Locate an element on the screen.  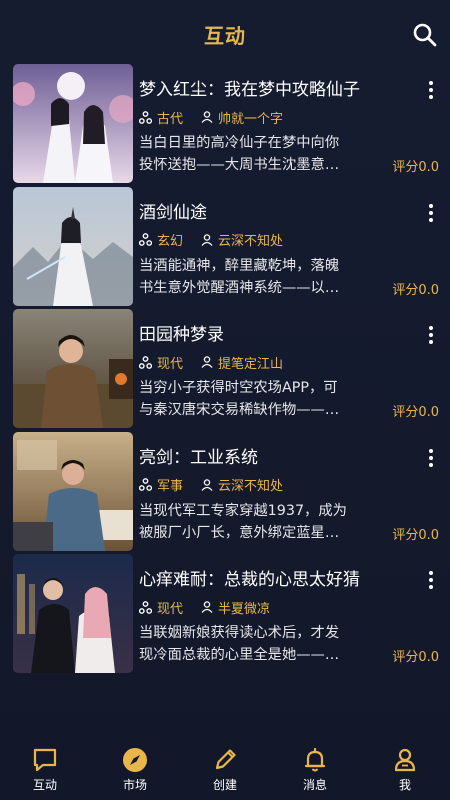
search-icon is located at coordinates (425, 35).